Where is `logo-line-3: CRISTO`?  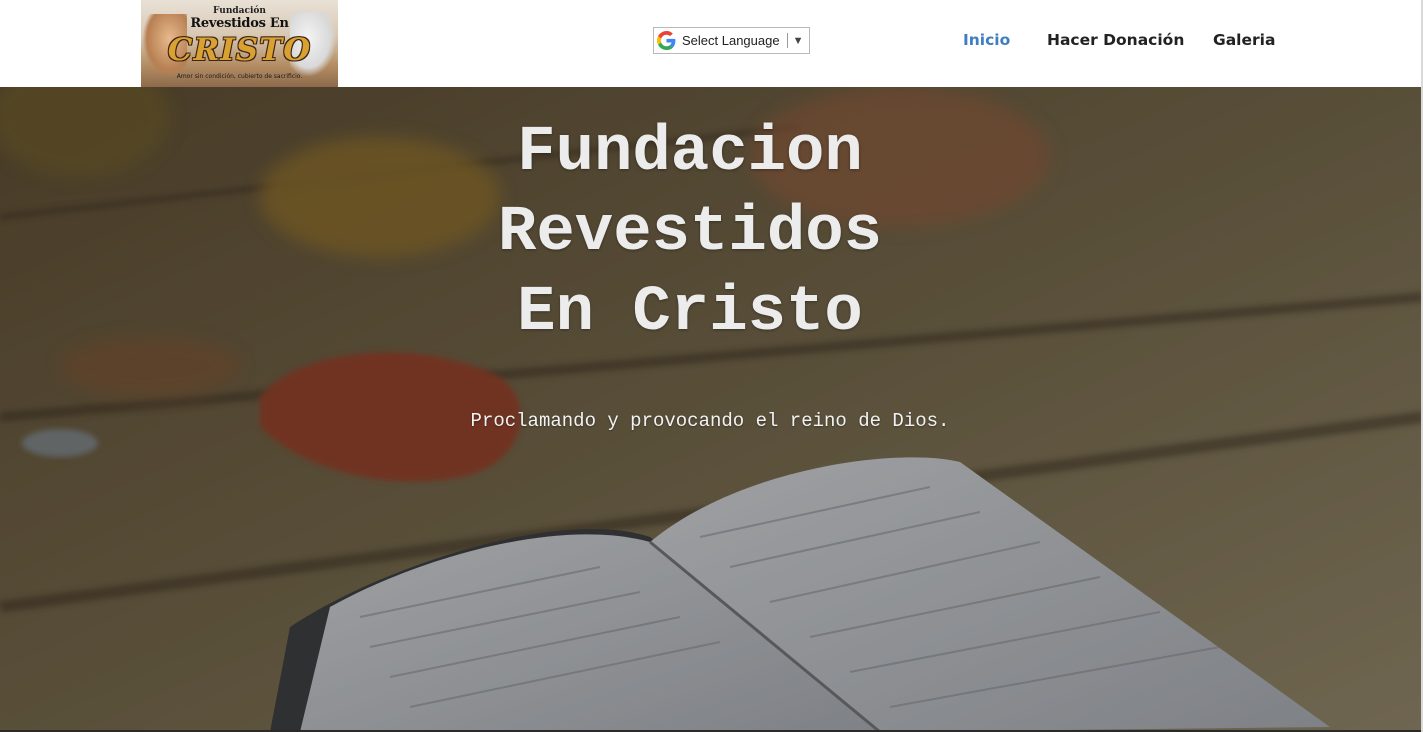 logo-line-3: CRISTO is located at coordinates (239, 50).